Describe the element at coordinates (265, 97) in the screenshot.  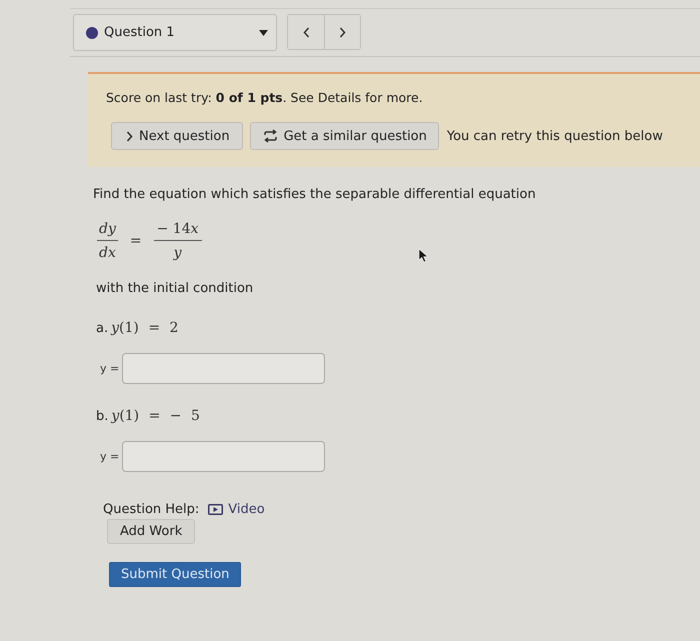
I see `score-text: Score on last try: 0 of 1 pts. See Details for more.` at that location.